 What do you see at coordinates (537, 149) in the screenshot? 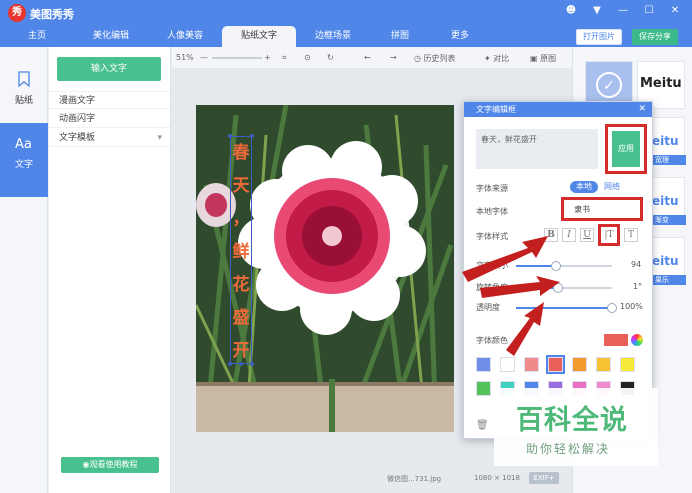
I see `text-content-input: 春天，鲜花盛开` at bounding box center [537, 149].